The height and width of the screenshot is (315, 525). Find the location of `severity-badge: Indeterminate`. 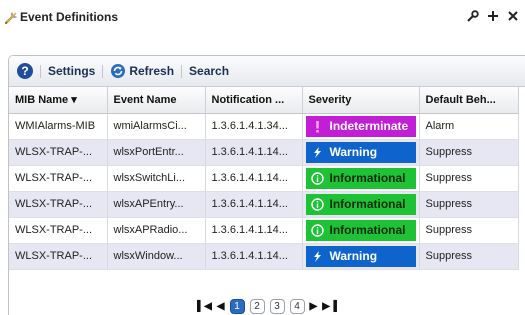

severity-badge: Indeterminate is located at coordinates (360, 126).